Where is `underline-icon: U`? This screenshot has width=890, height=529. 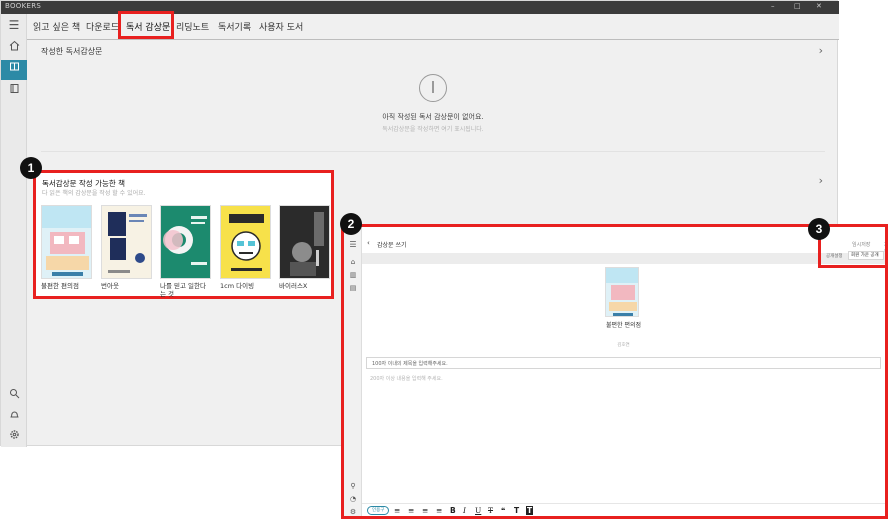 underline-icon: U is located at coordinates (478, 510).